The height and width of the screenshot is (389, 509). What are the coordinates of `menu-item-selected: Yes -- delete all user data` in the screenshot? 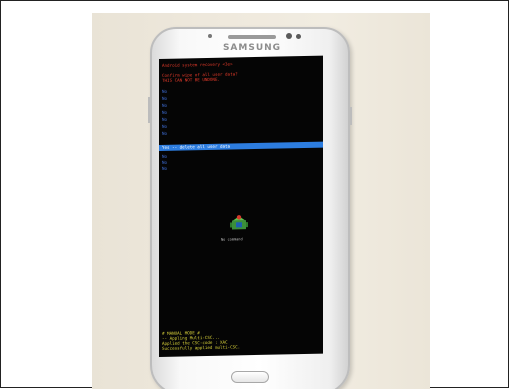 It's located at (241, 146).